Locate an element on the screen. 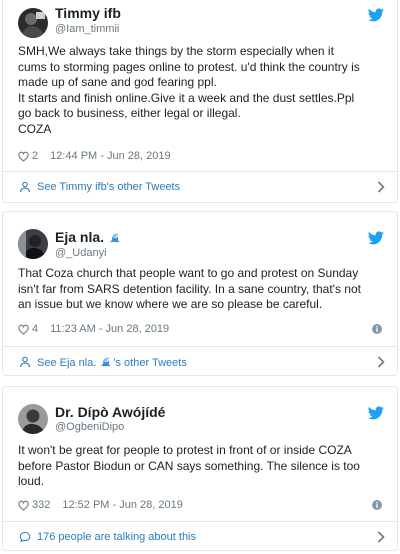  see-other-tweets-link: See Timmy ifb's other Tweets is located at coordinates (200, 187).